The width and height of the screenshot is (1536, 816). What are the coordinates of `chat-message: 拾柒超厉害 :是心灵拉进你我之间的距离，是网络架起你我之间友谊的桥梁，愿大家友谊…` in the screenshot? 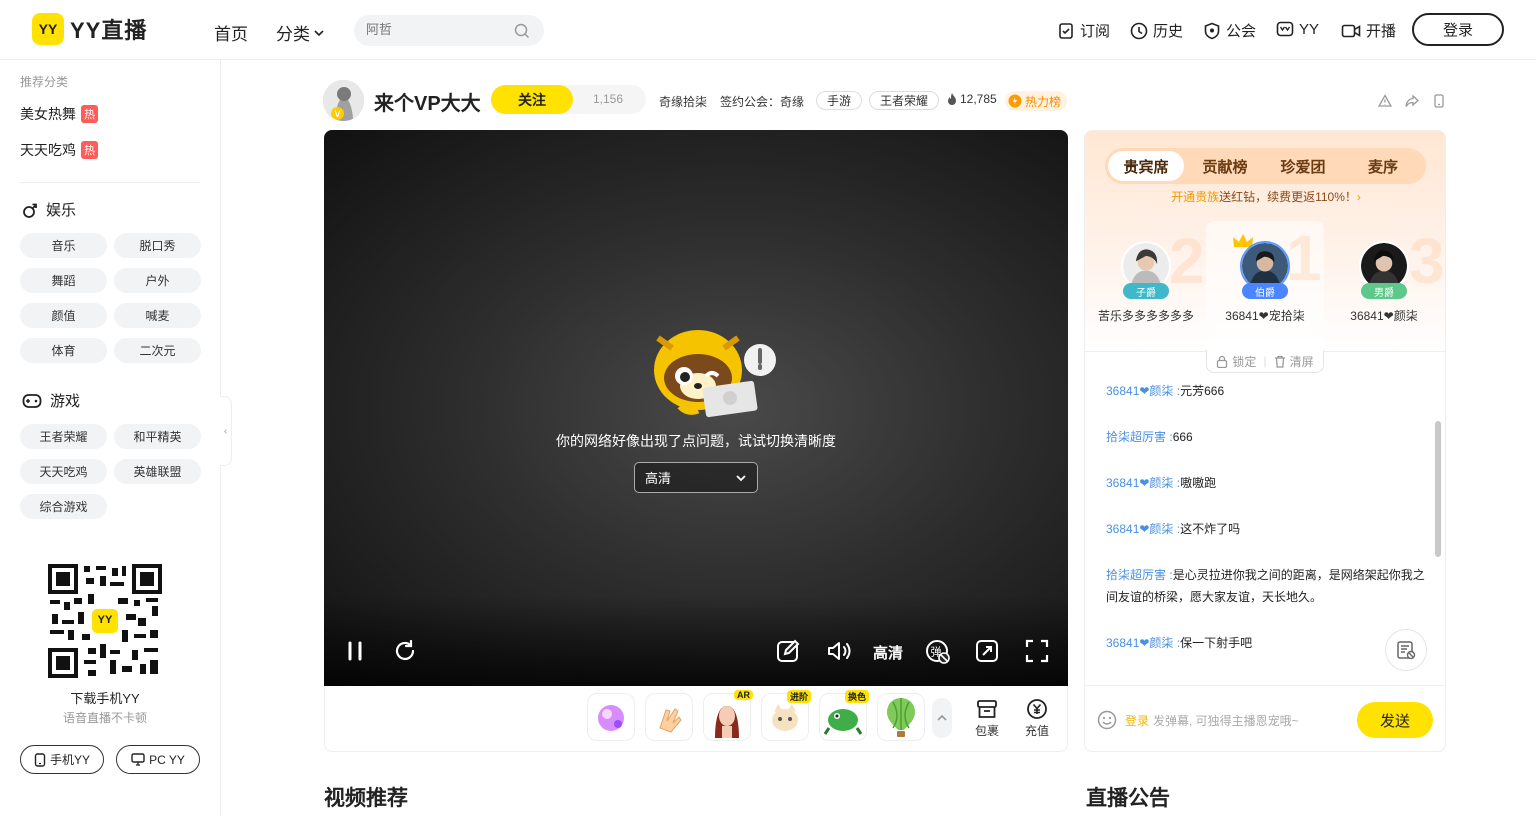 It's located at (1265, 586).